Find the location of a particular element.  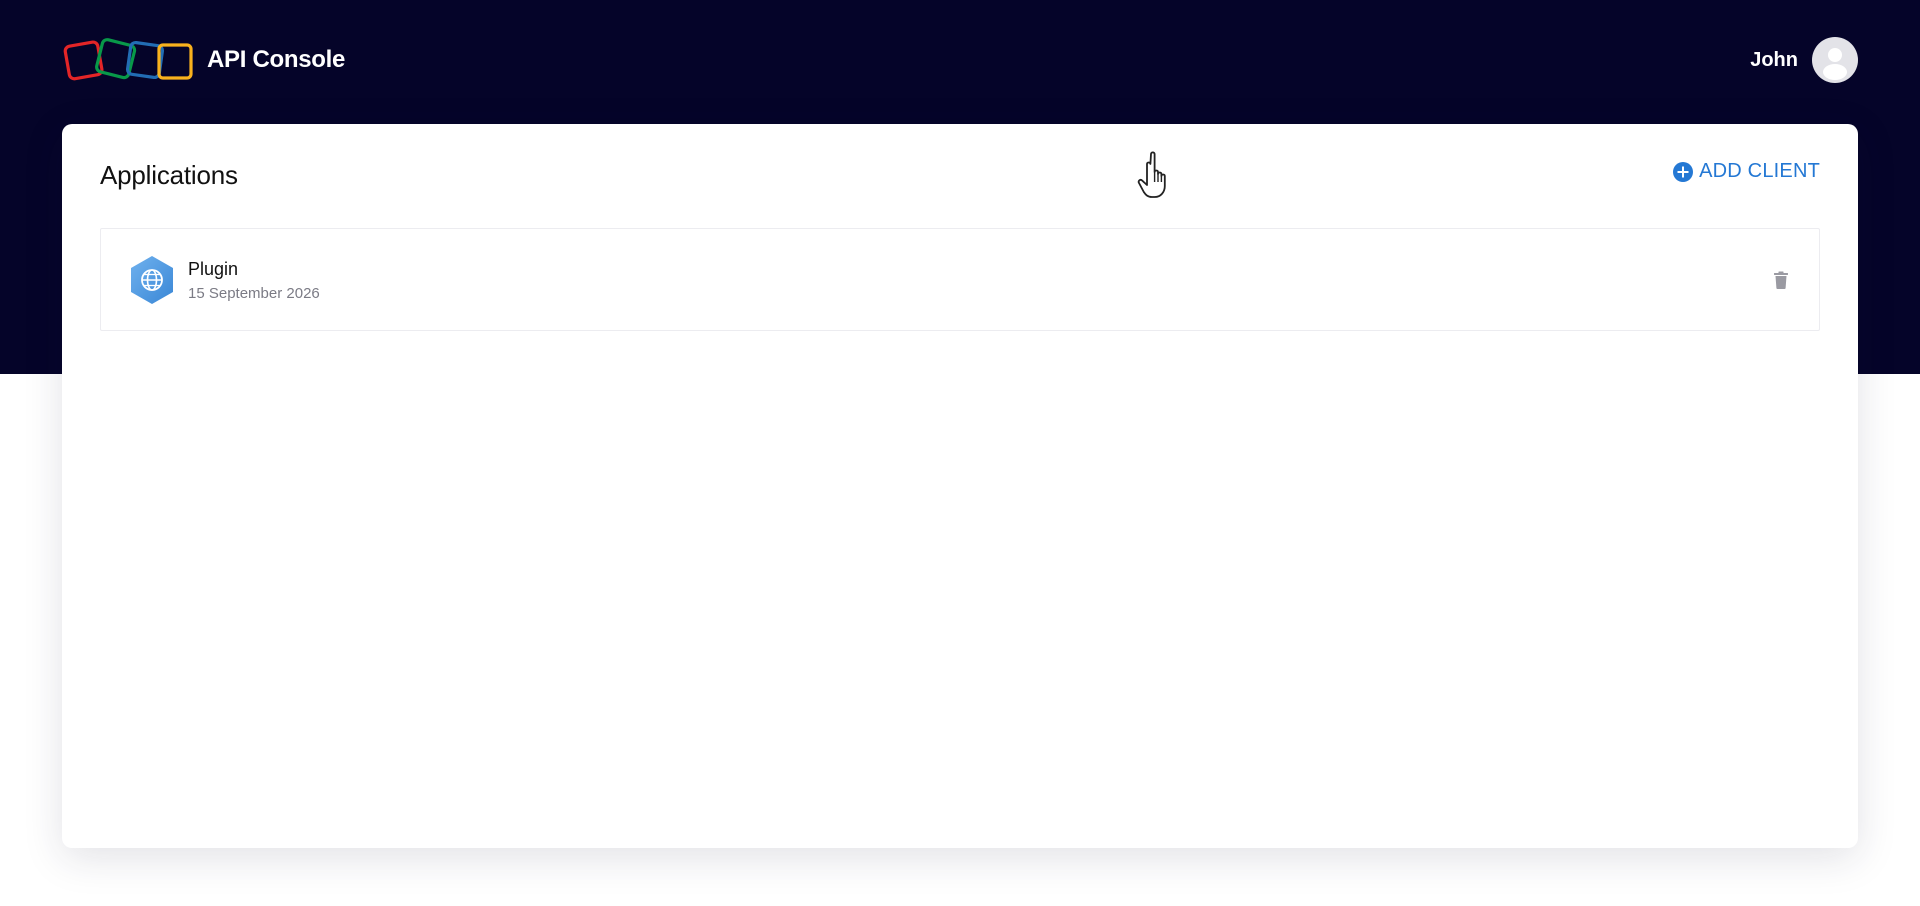

add-client-label: ADD CLIENT is located at coordinates (1759, 171).